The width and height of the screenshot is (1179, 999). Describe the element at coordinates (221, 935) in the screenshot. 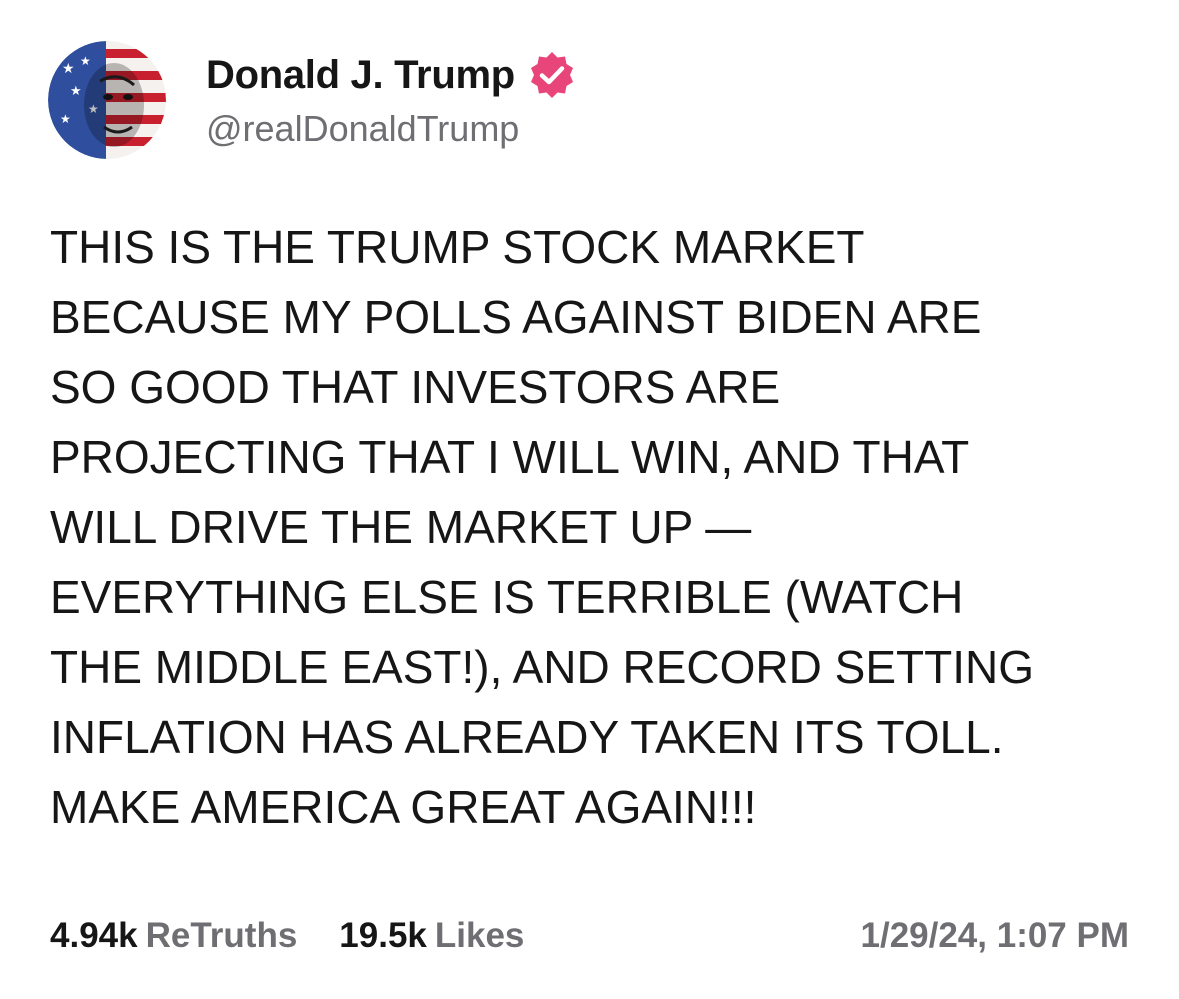

I see `retruths-label: ReTruths` at that location.